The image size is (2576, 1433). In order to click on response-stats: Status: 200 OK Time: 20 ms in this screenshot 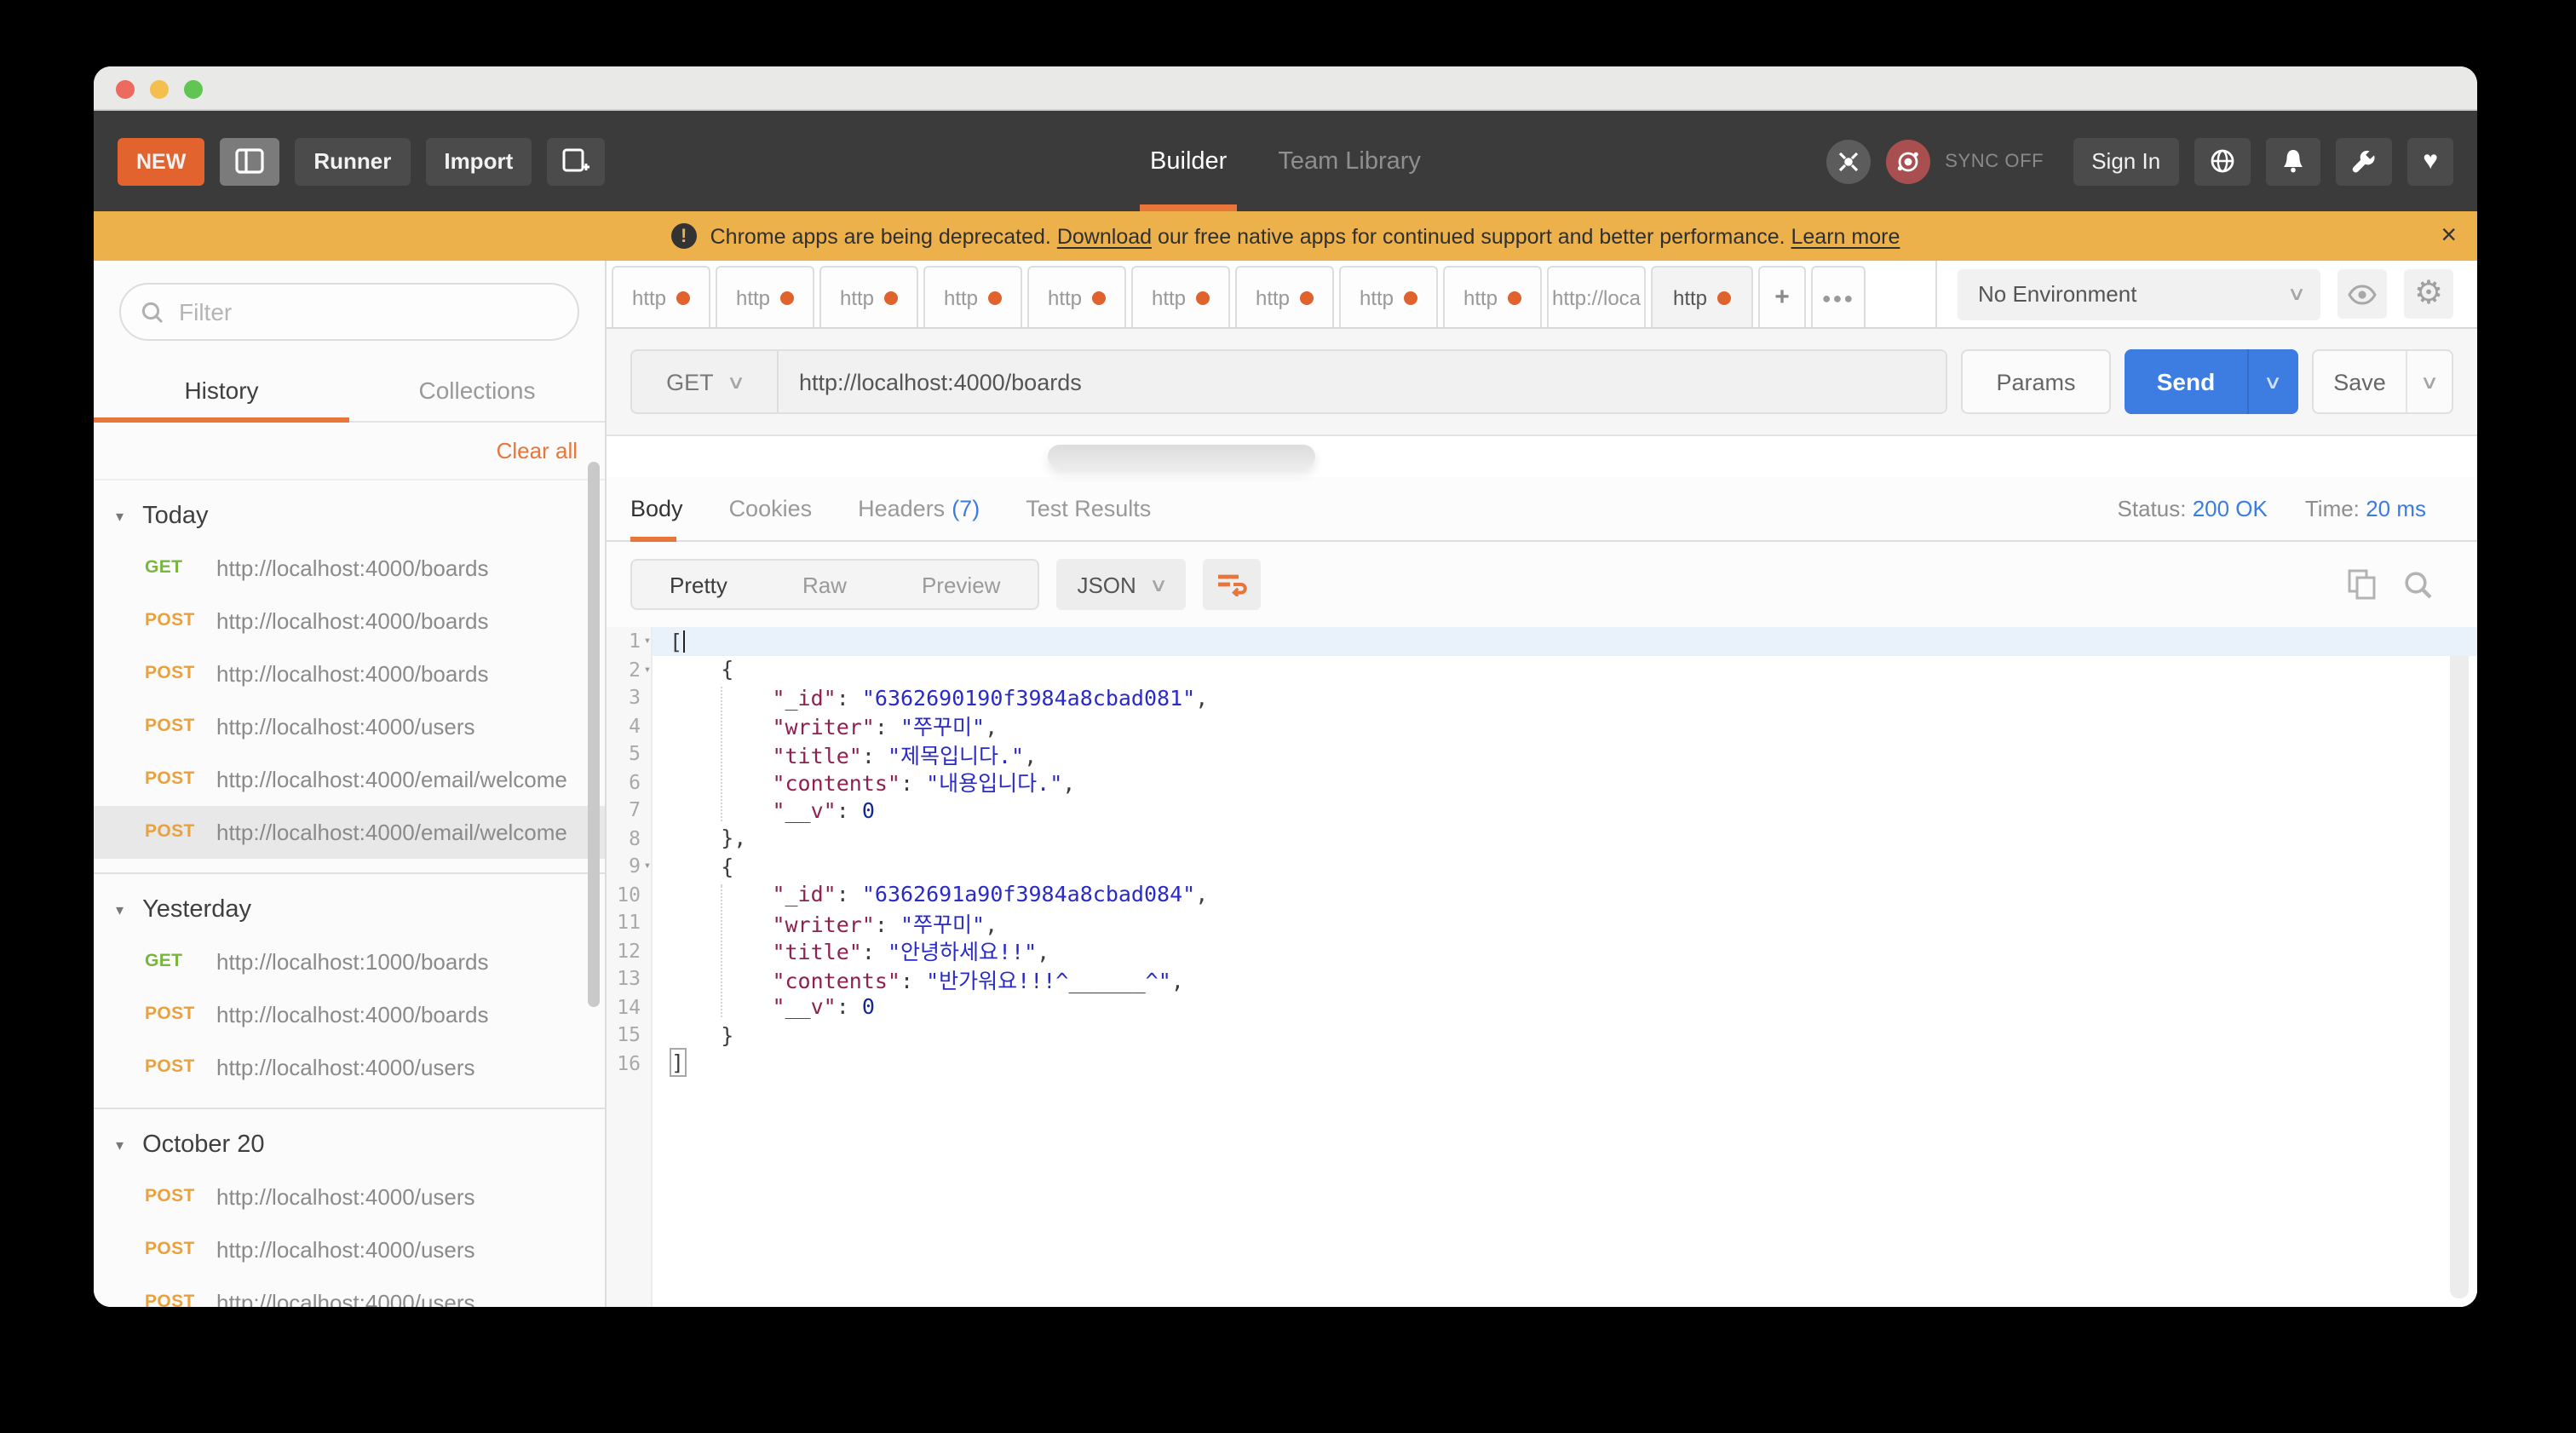, I will do `click(2272, 508)`.